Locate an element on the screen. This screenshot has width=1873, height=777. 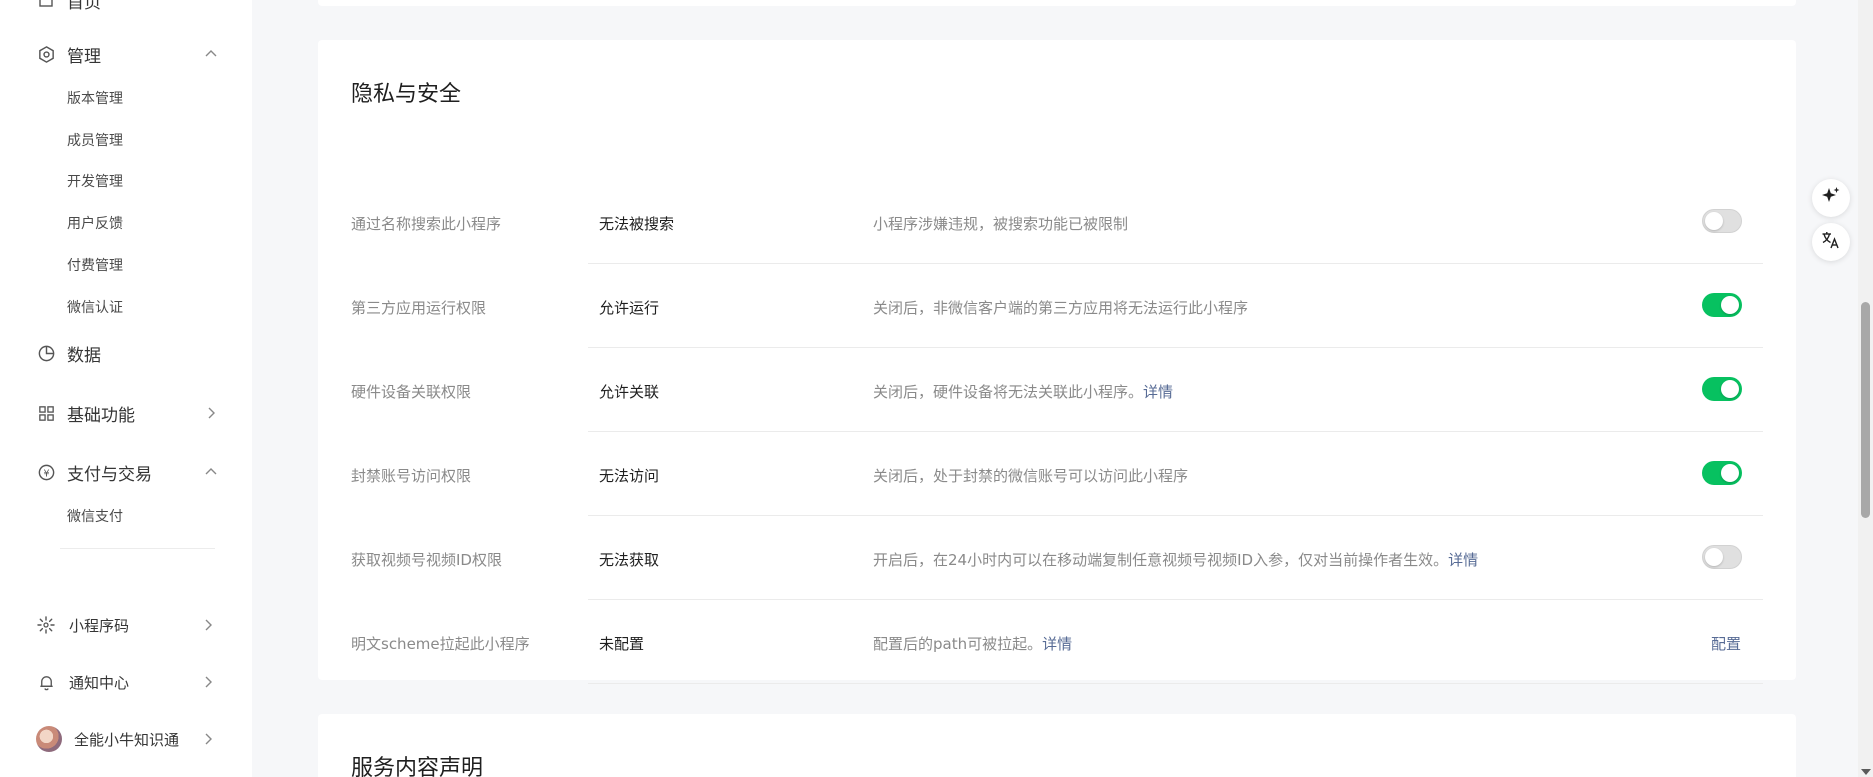
sidebar-item-label: 首页 is located at coordinates (84, 6).